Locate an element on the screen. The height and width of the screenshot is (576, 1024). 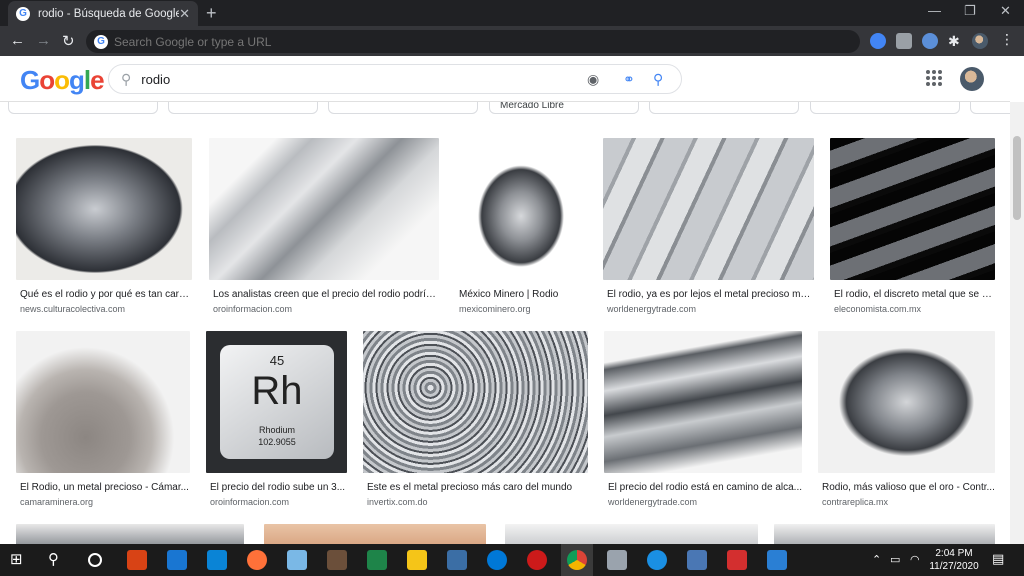
result-source: oroinformacion.com is located at coordinates (253, 309).